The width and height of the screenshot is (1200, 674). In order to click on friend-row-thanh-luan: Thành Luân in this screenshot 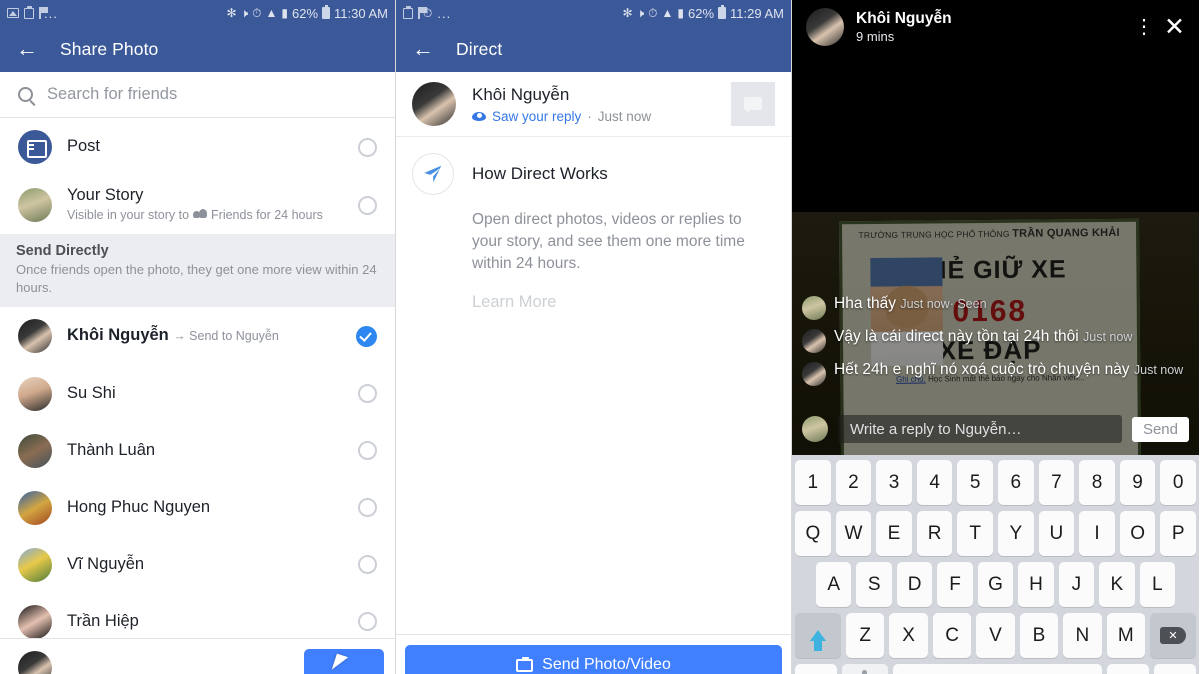, I will do `click(197, 450)`.